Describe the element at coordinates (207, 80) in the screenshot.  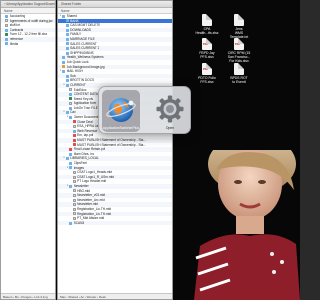
I see `desktop-file-label: PDTO Folio FFS.xlsx` at that location.